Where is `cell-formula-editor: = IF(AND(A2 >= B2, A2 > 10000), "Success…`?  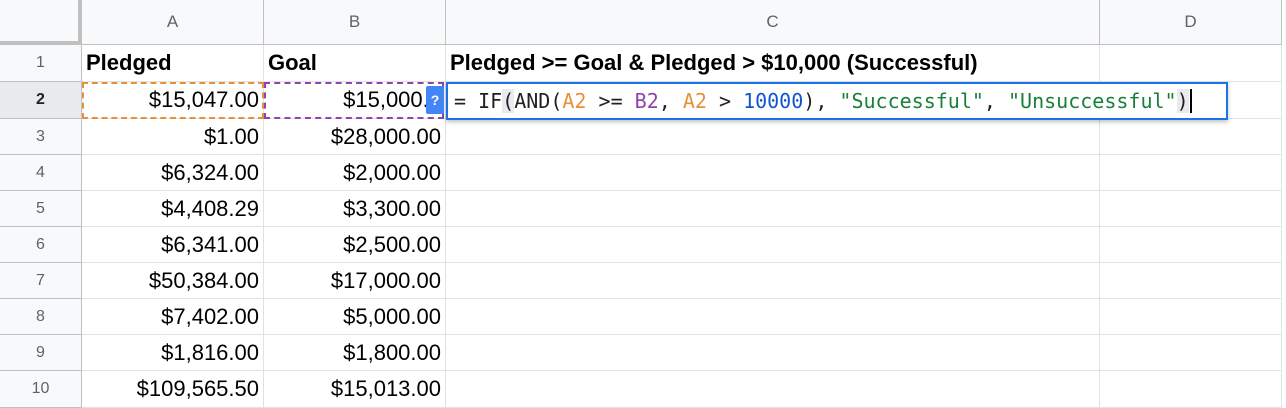 cell-formula-editor: = IF(AND(A2 >= B2, A2 > 10000), "Success… is located at coordinates (837, 101).